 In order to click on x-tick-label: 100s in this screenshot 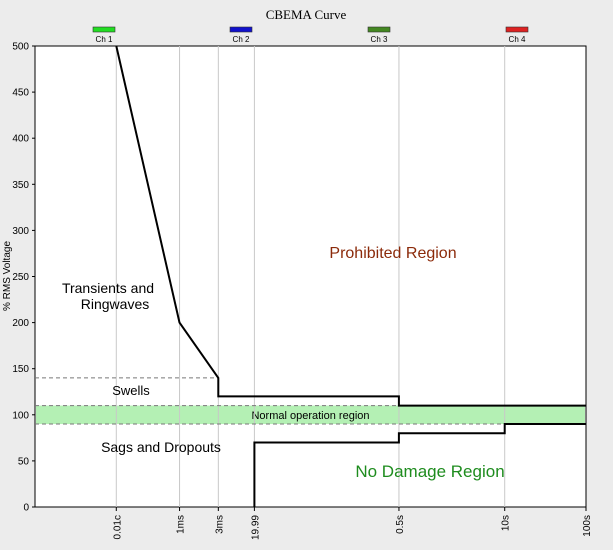, I will do `click(587, 526)`.